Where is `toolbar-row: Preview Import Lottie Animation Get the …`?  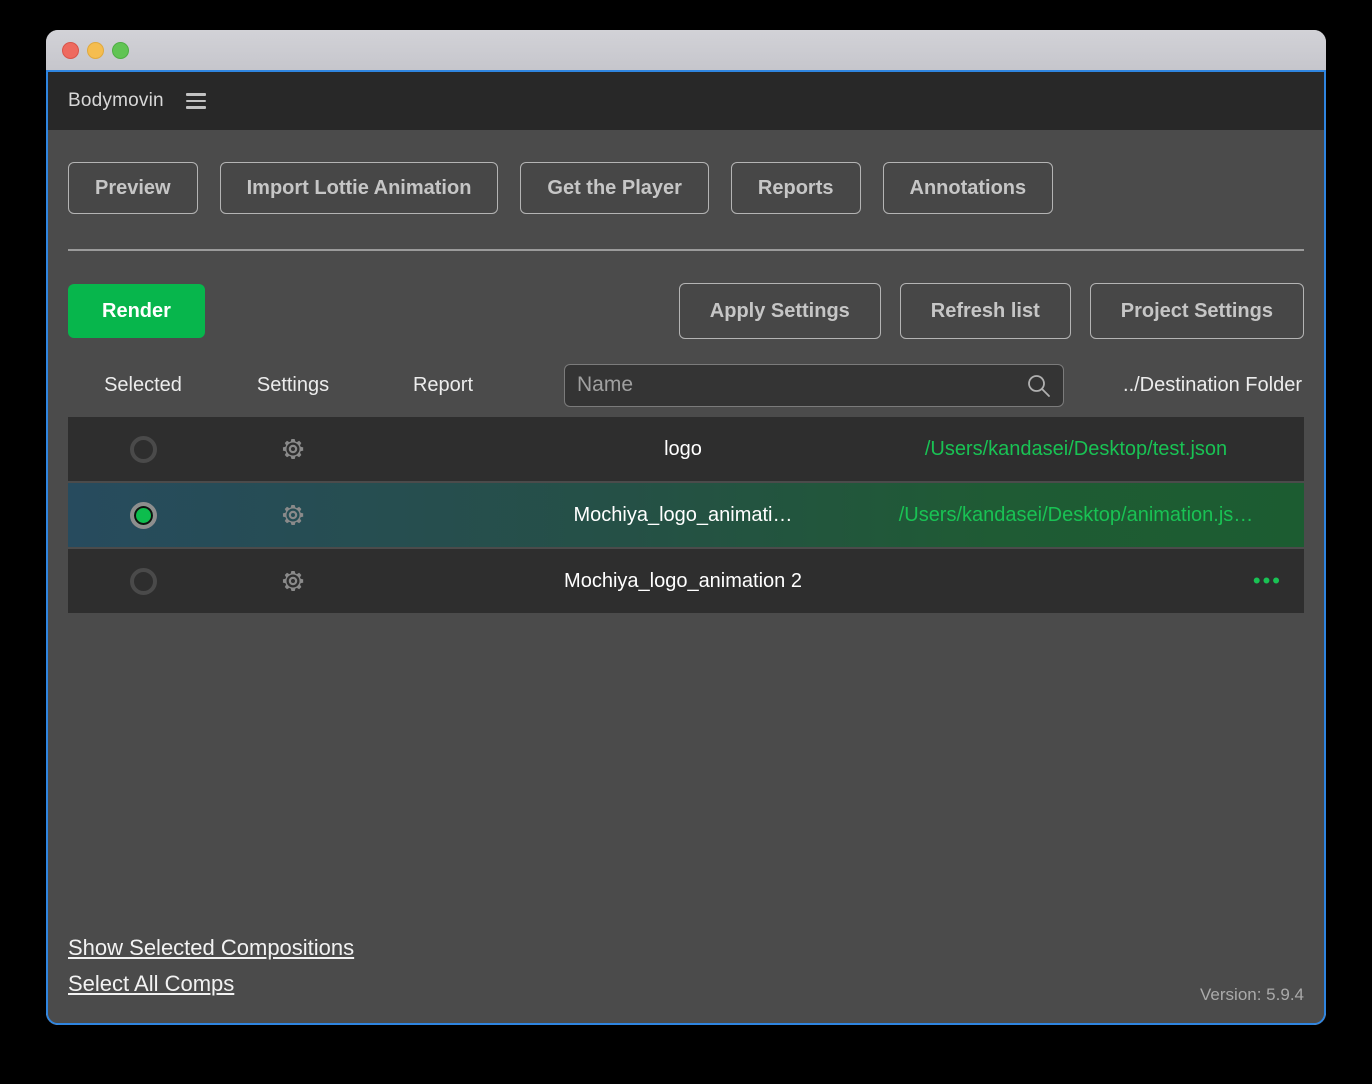 toolbar-row: Preview Import Lottie Animation Get the … is located at coordinates (686, 172).